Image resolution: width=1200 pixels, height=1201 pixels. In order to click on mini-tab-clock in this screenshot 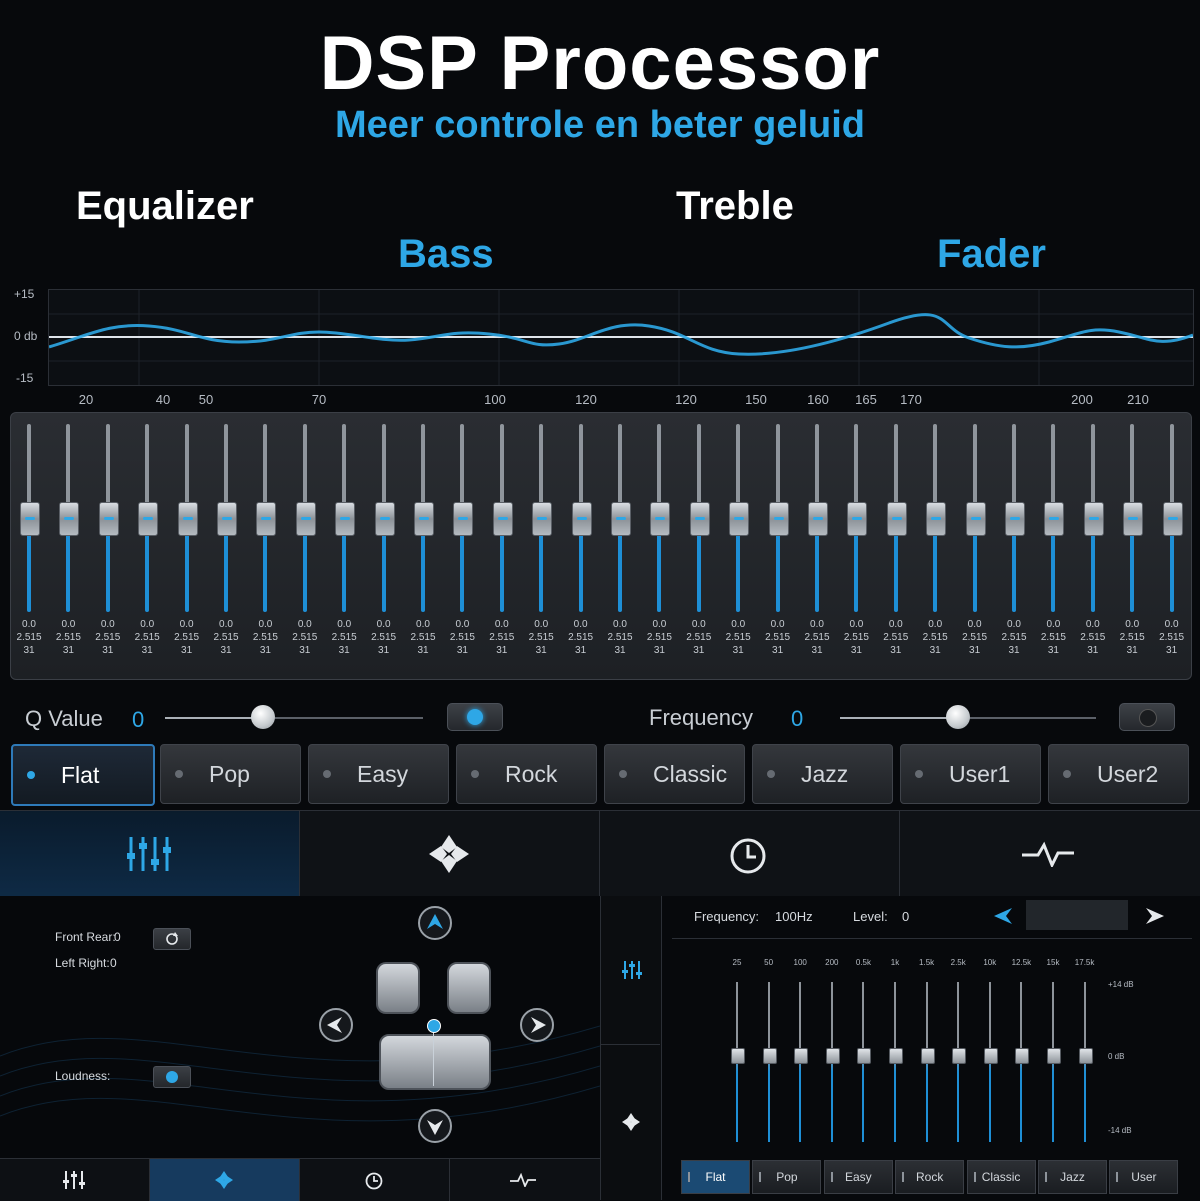, I will do `click(375, 1180)`.